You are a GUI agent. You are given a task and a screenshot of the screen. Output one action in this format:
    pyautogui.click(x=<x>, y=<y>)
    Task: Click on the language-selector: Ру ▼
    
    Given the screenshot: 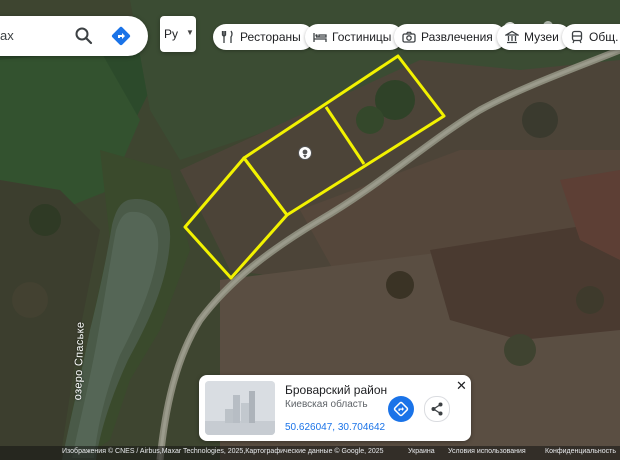 What is the action you would take?
    pyautogui.click(x=178, y=34)
    